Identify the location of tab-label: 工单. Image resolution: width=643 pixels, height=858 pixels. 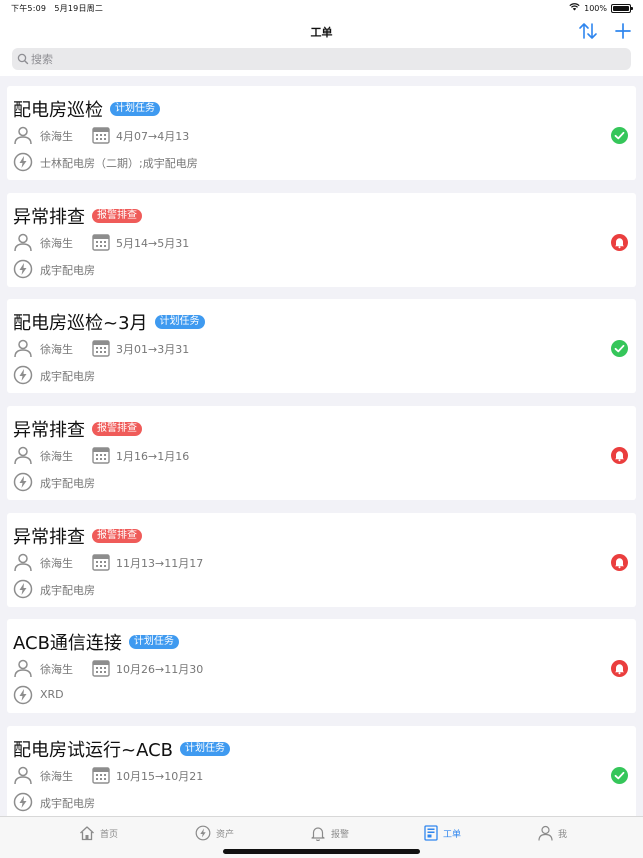
(452, 834).